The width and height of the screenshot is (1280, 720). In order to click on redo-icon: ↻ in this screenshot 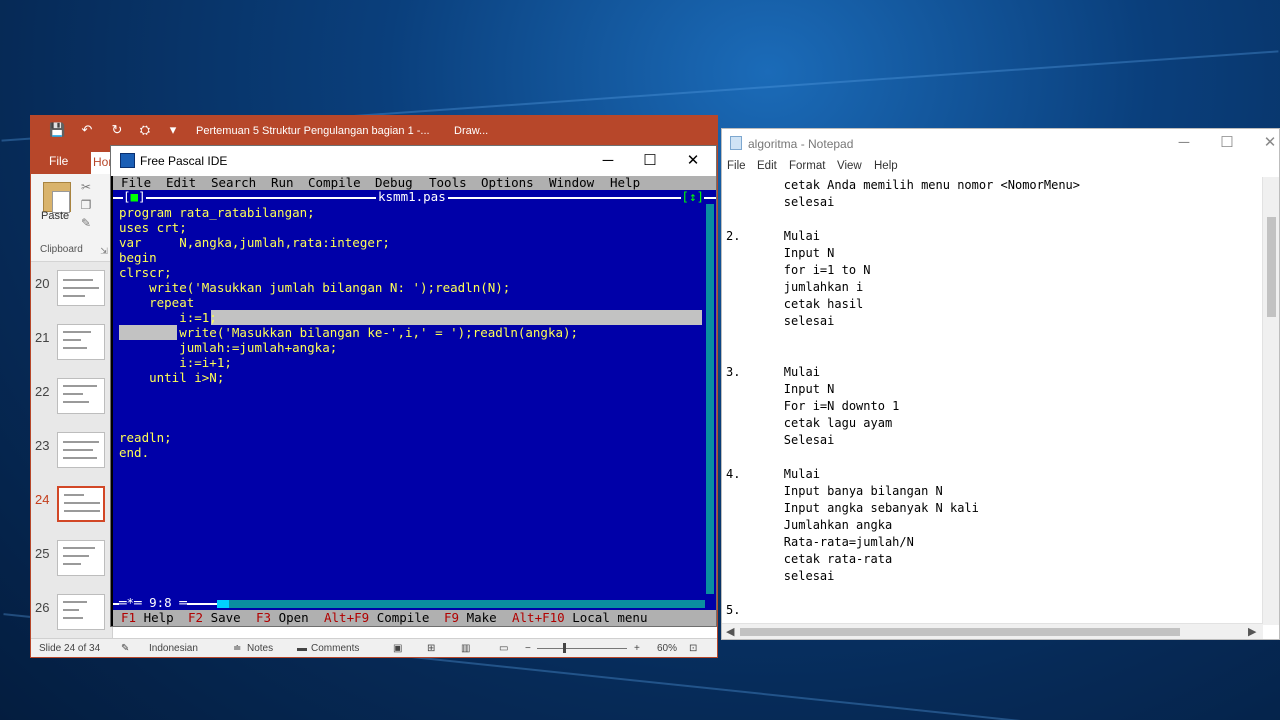, I will do `click(117, 130)`.